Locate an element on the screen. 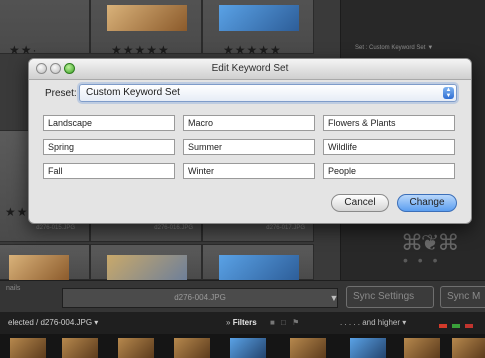  change-button: Change is located at coordinates (427, 203).